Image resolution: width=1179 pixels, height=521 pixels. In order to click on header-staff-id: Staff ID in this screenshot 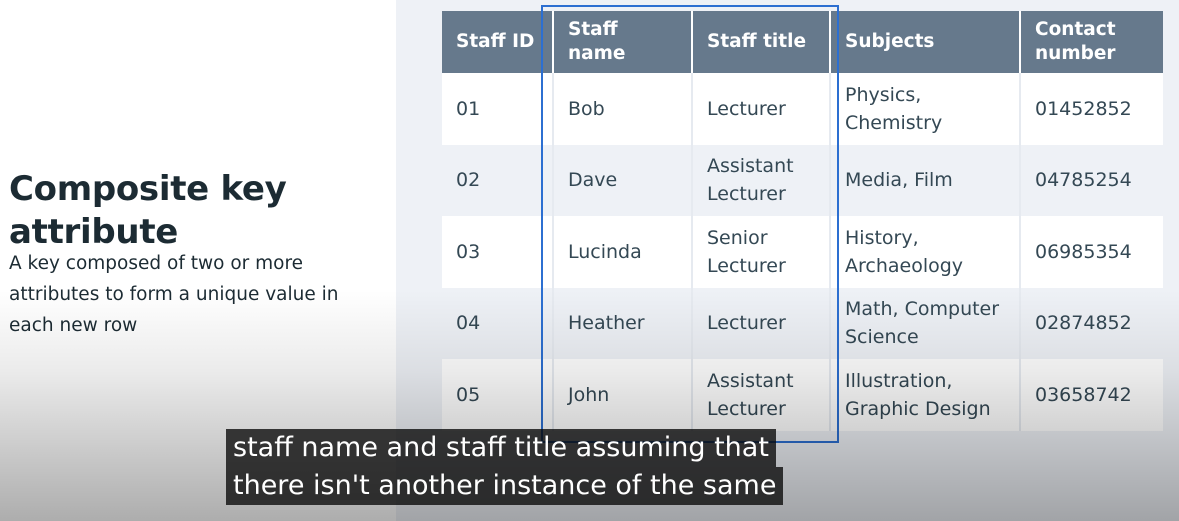, I will do `click(498, 42)`.